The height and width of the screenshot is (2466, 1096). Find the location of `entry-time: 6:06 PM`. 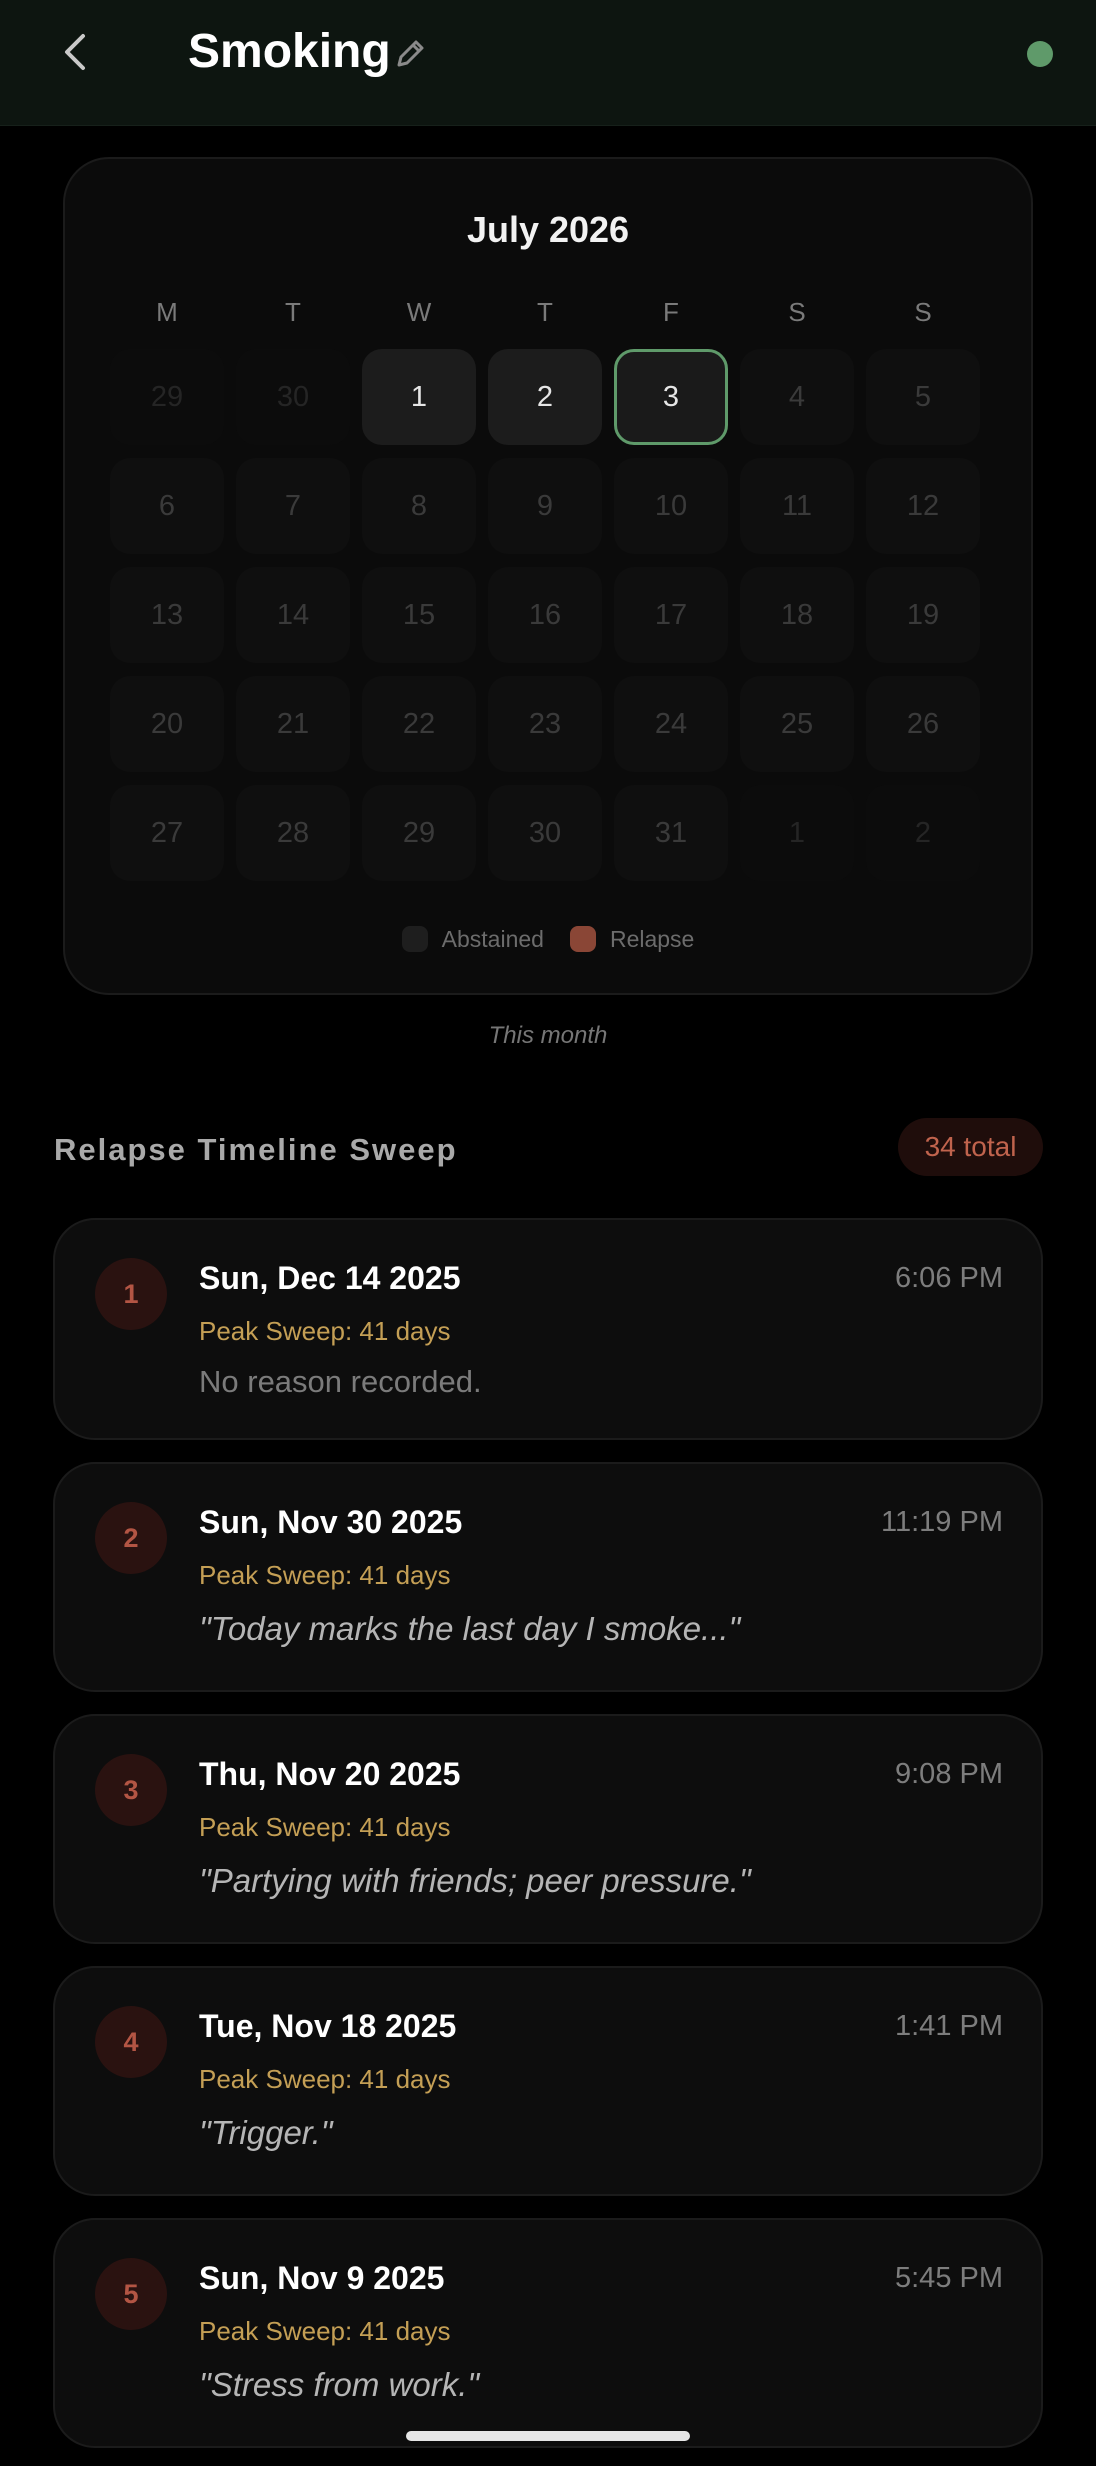

entry-time: 6:06 PM is located at coordinates (949, 1278).